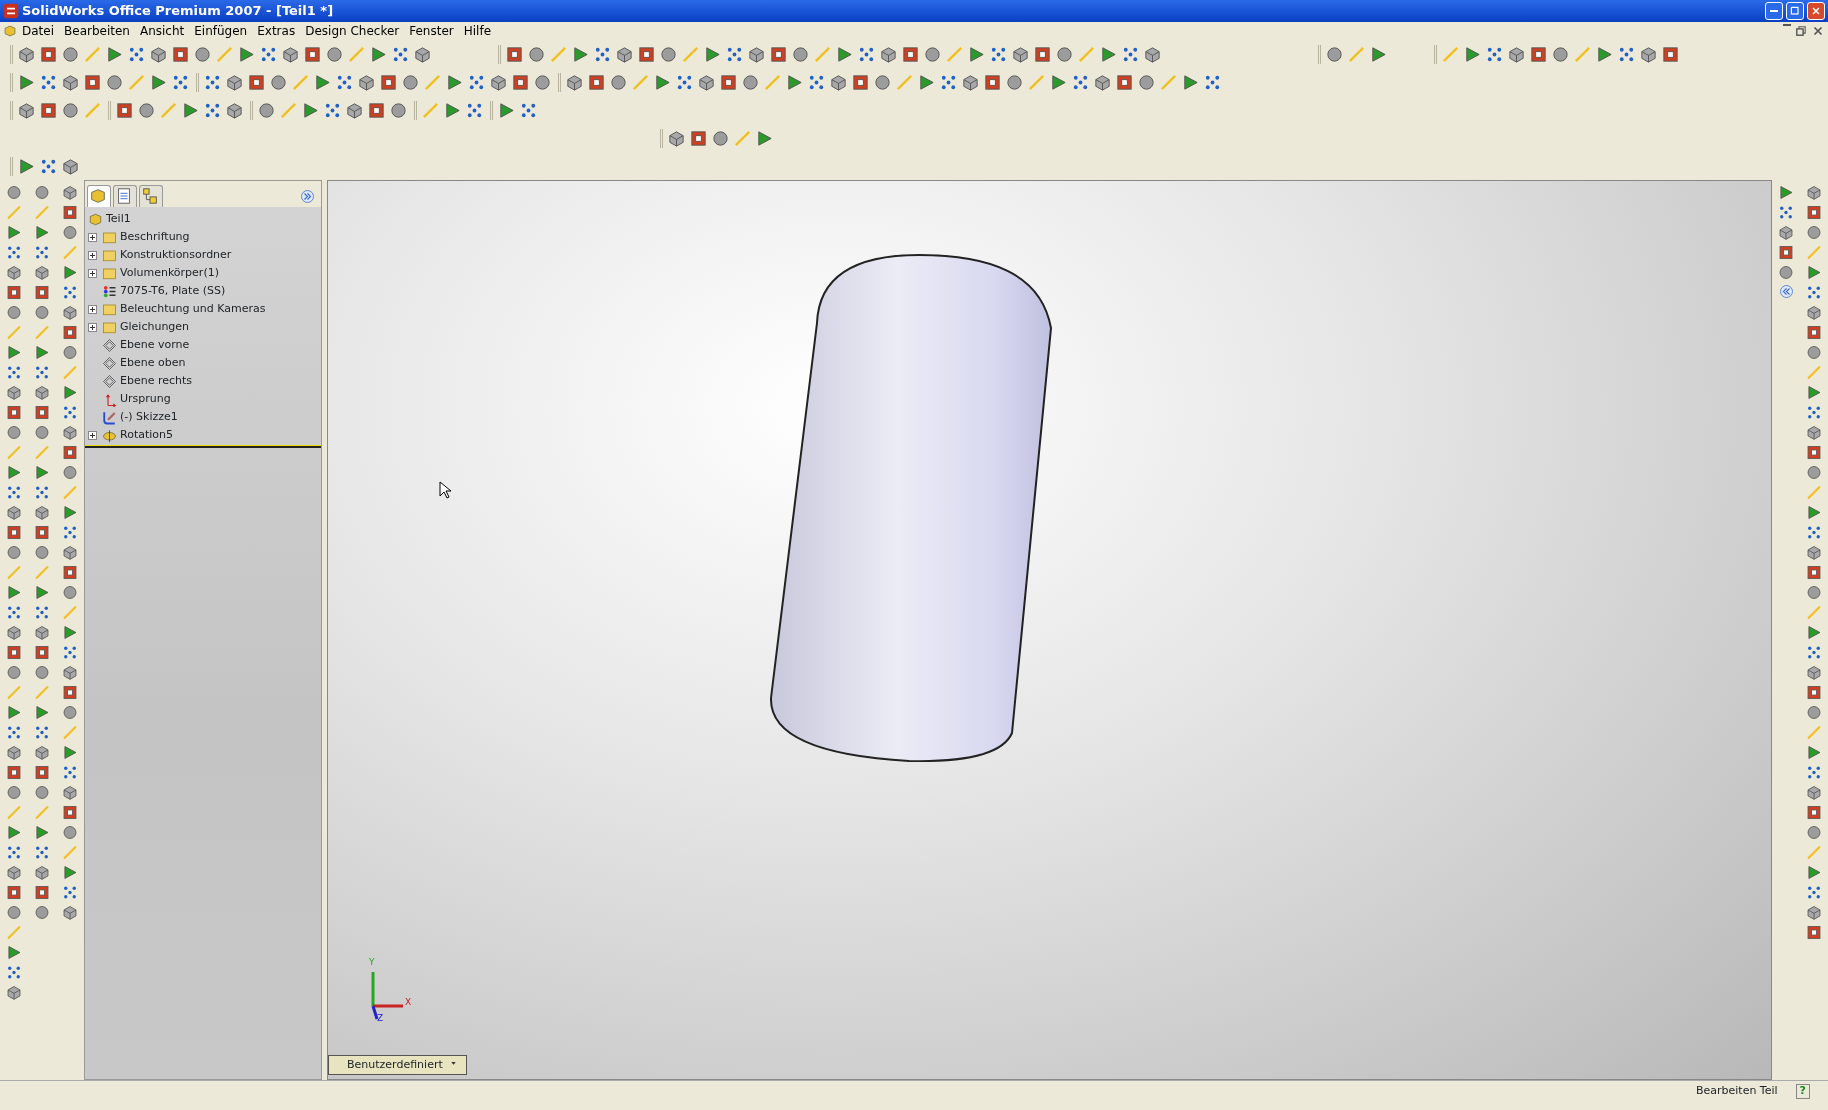  I want to click on collapse-icon, so click(1786, 291).